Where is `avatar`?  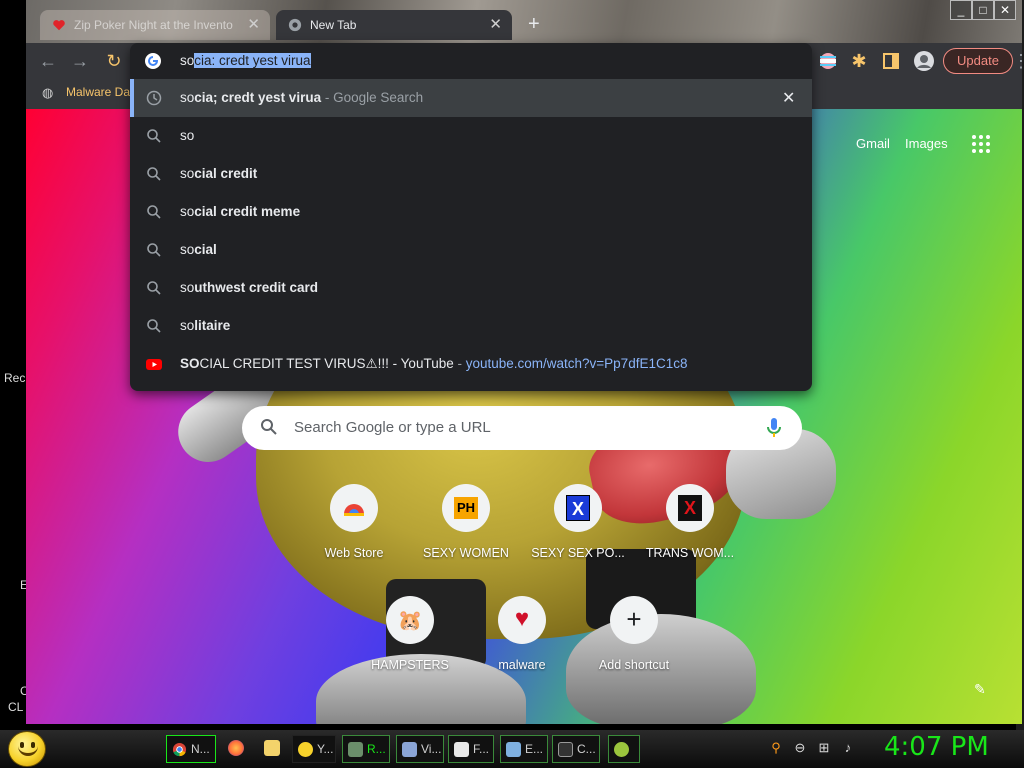 avatar is located at coordinates (924, 61).